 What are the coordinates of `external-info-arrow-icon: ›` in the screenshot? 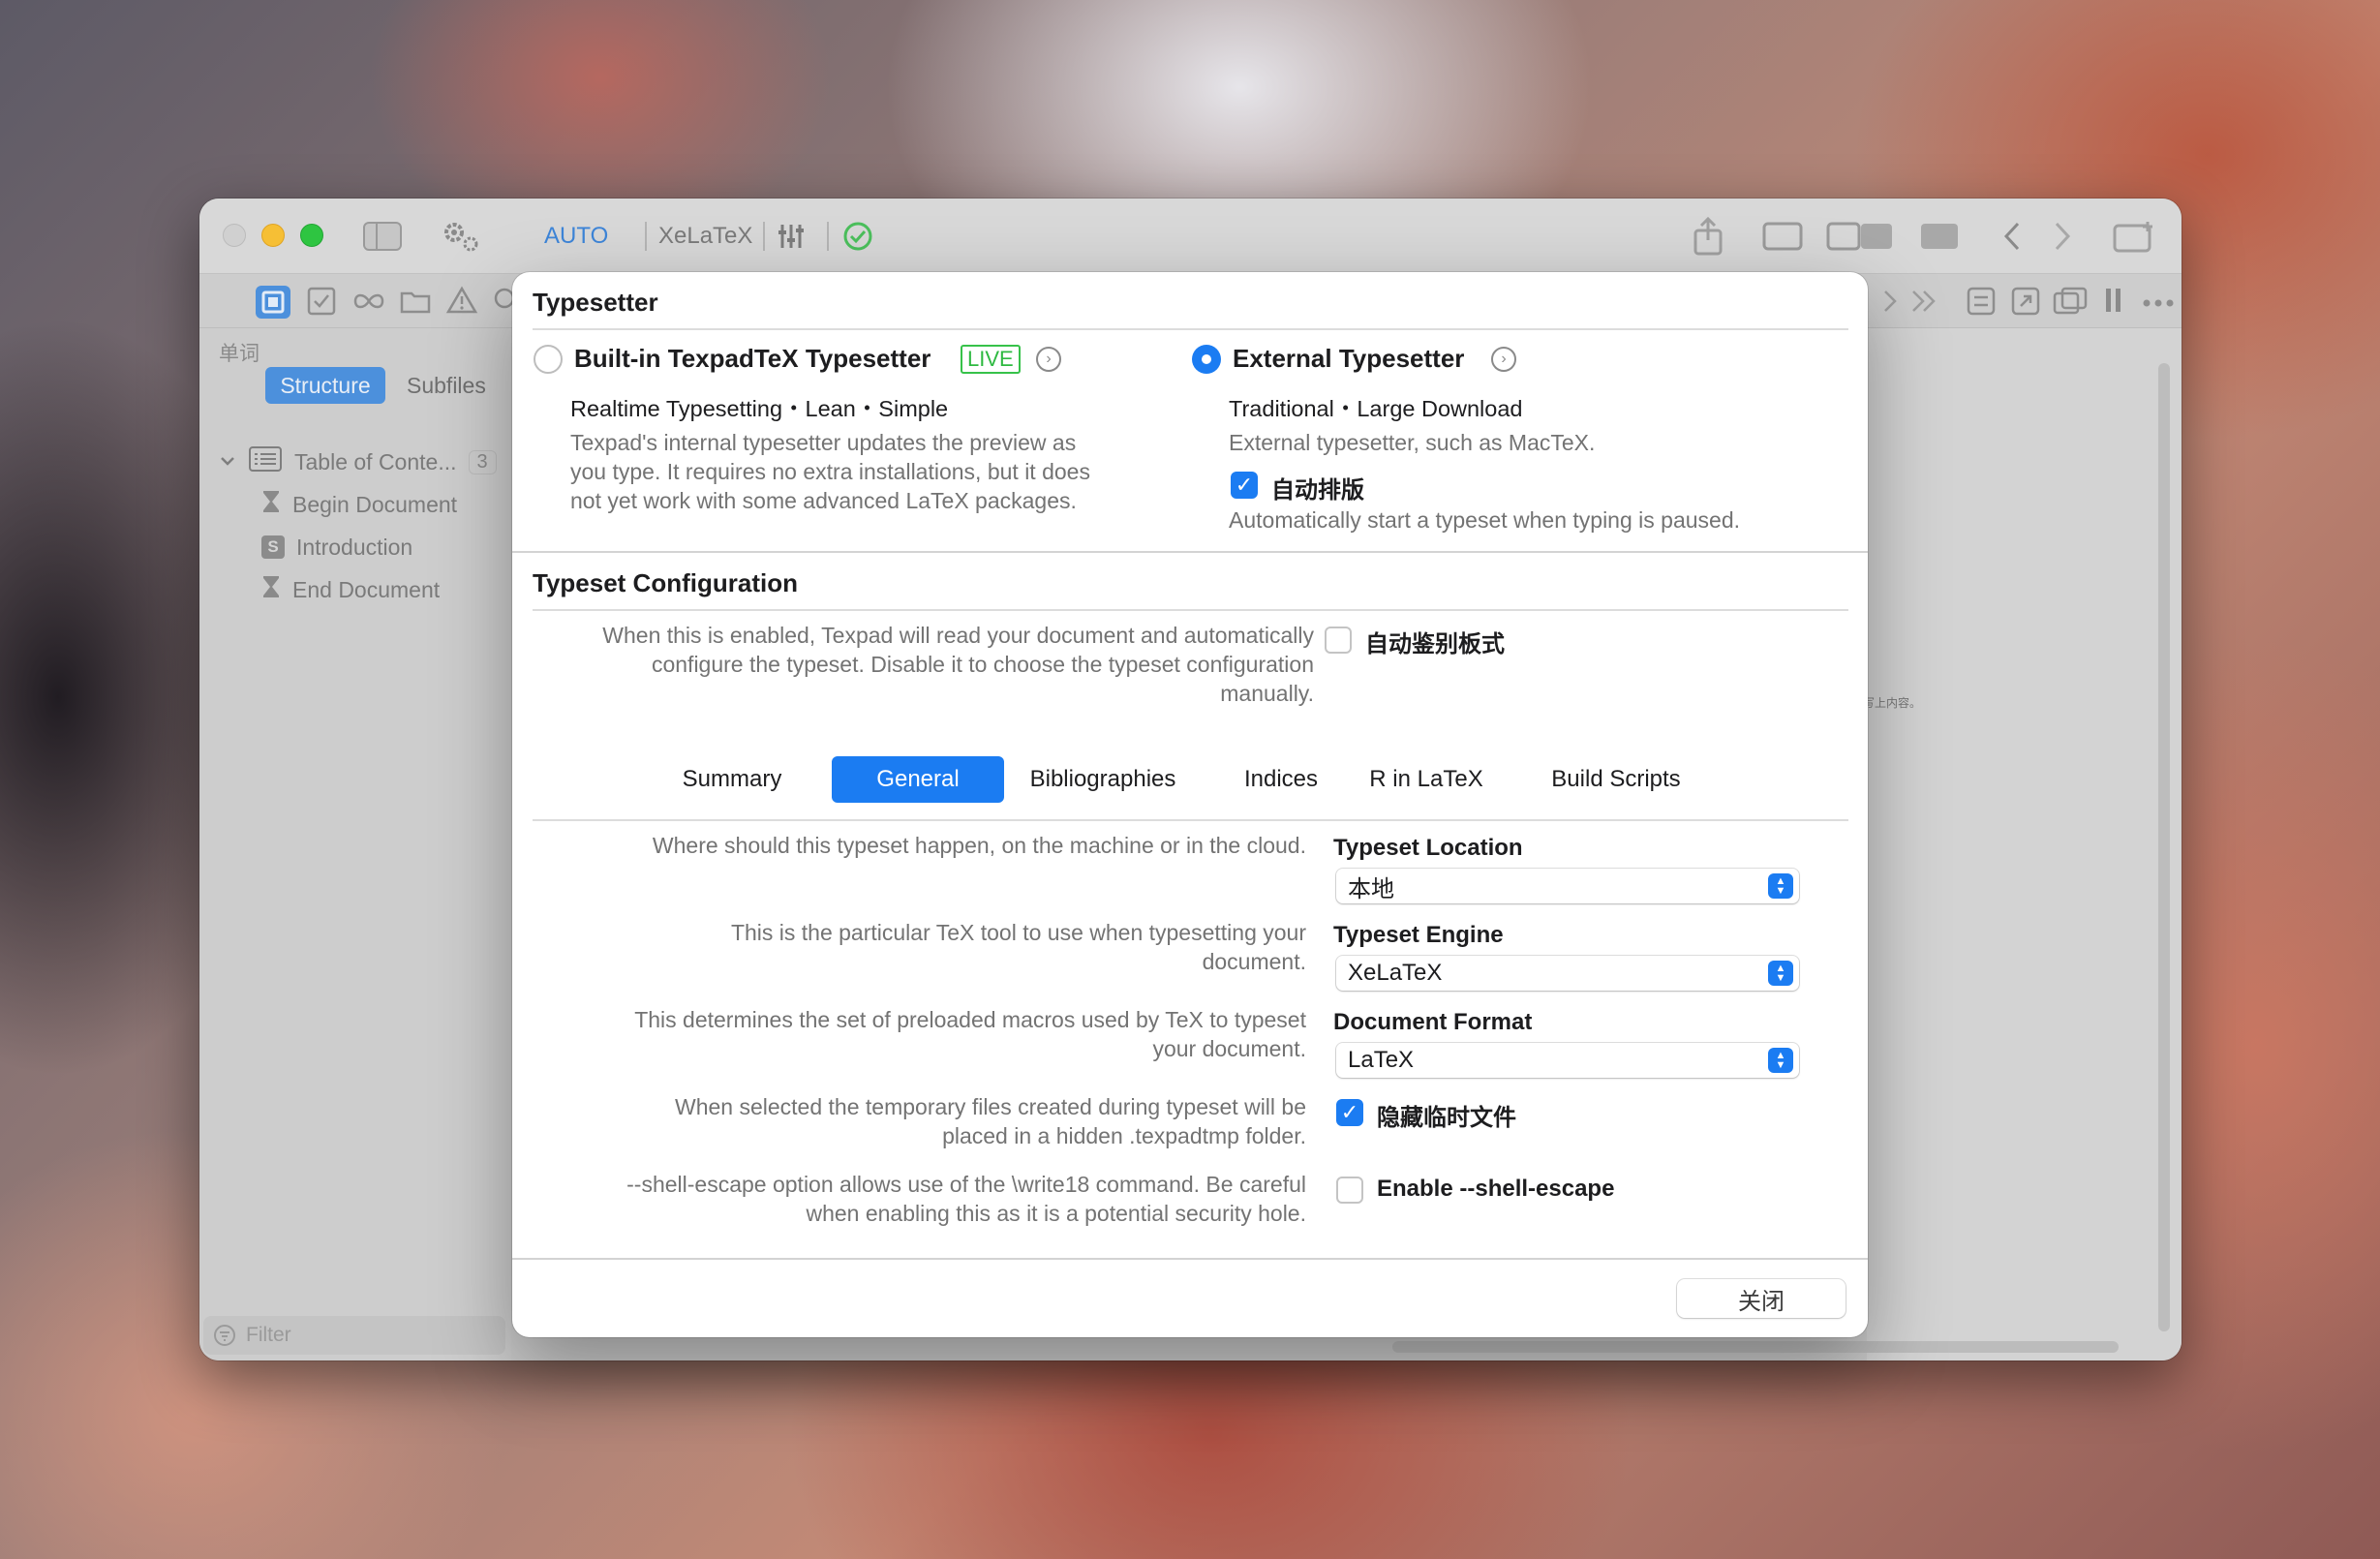 It's located at (1504, 360).